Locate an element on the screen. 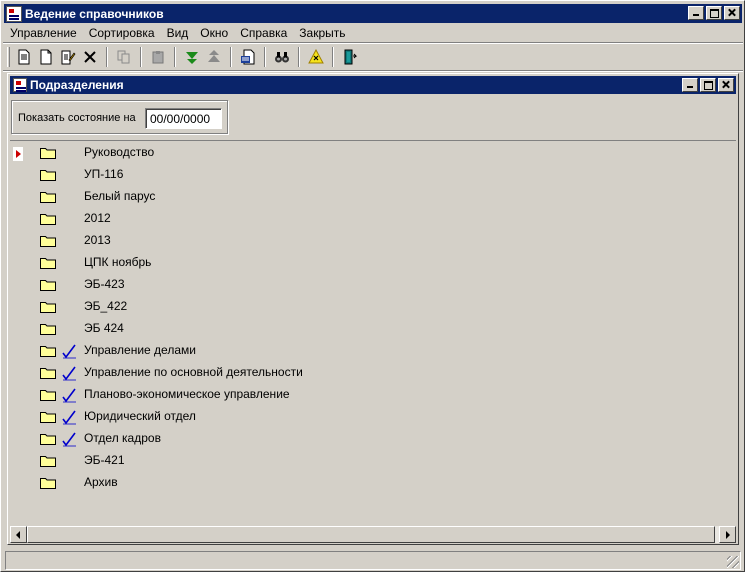 Image resolution: width=745 pixels, height=572 pixels. toolbar-grip is located at coordinates (8, 57).